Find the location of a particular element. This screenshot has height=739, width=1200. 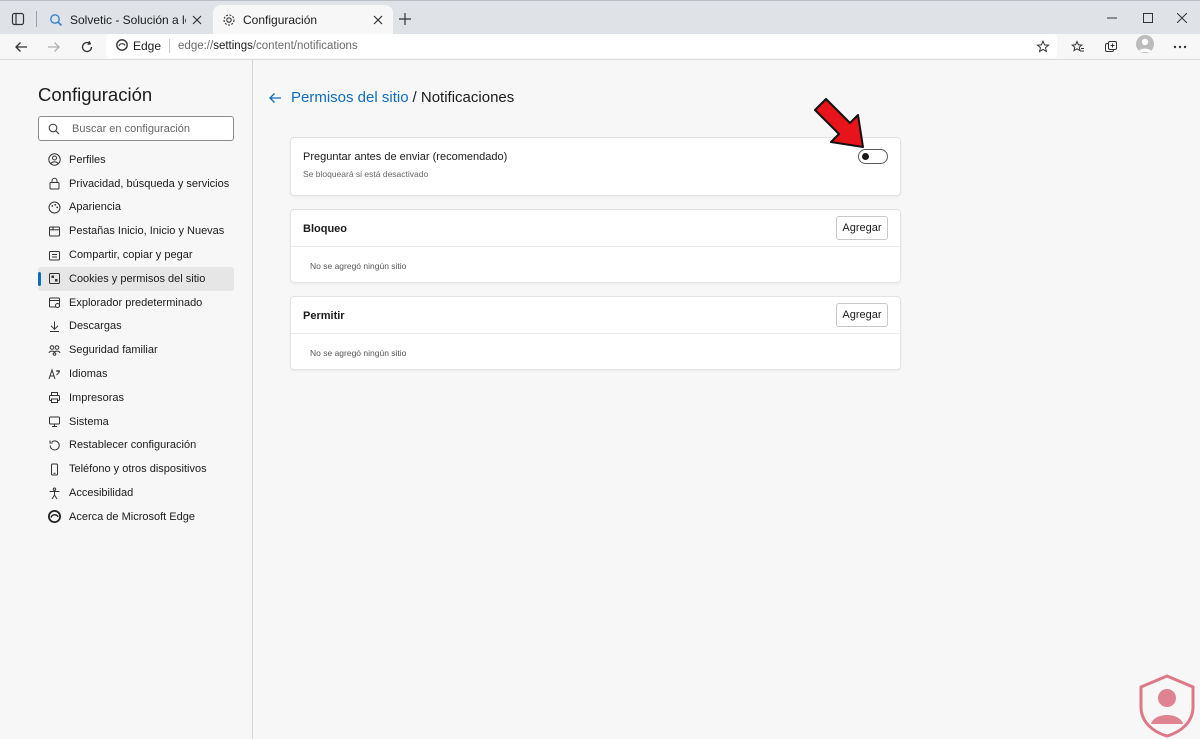

back-icon is located at coordinates (21, 47).